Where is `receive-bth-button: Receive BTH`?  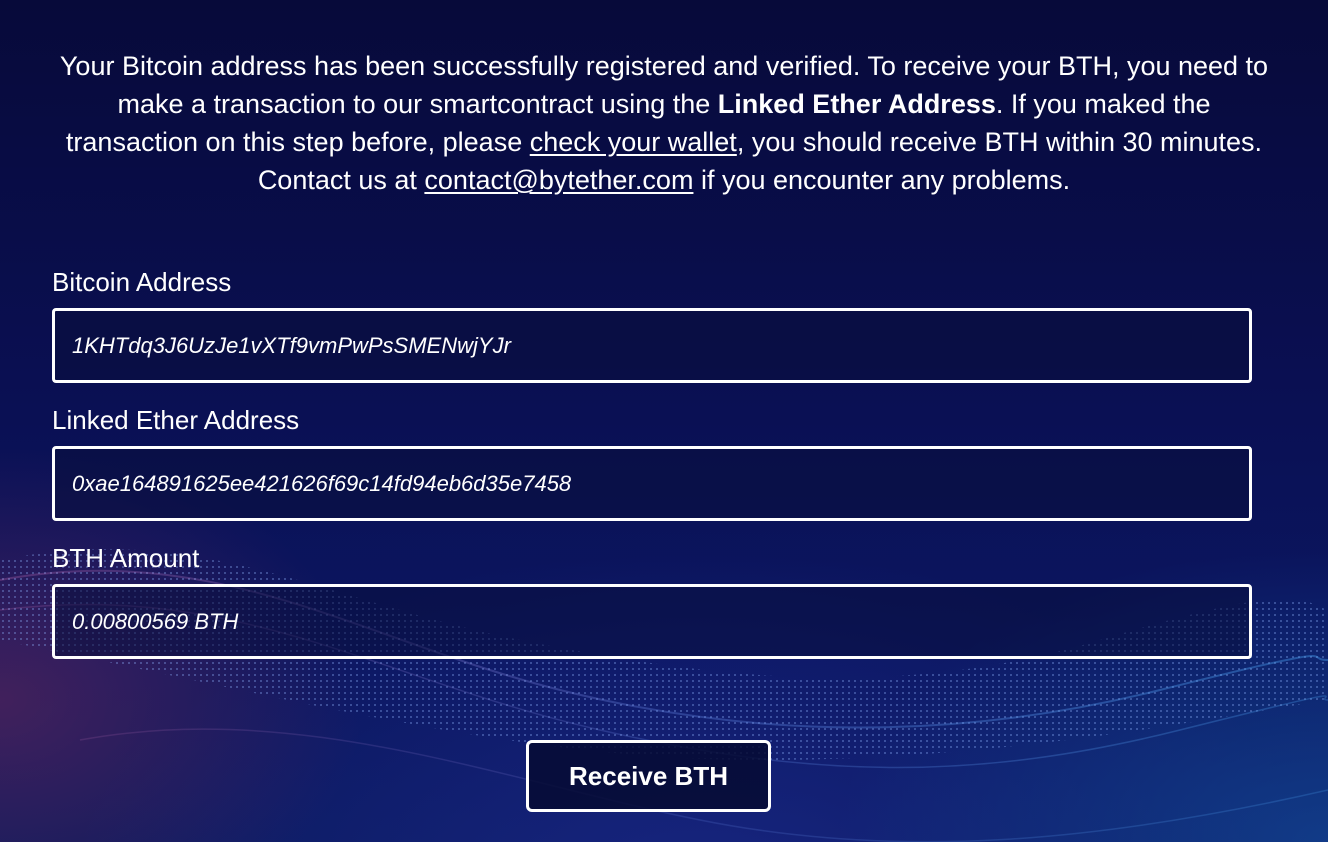
receive-bth-button: Receive BTH is located at coordinates (648, 776).